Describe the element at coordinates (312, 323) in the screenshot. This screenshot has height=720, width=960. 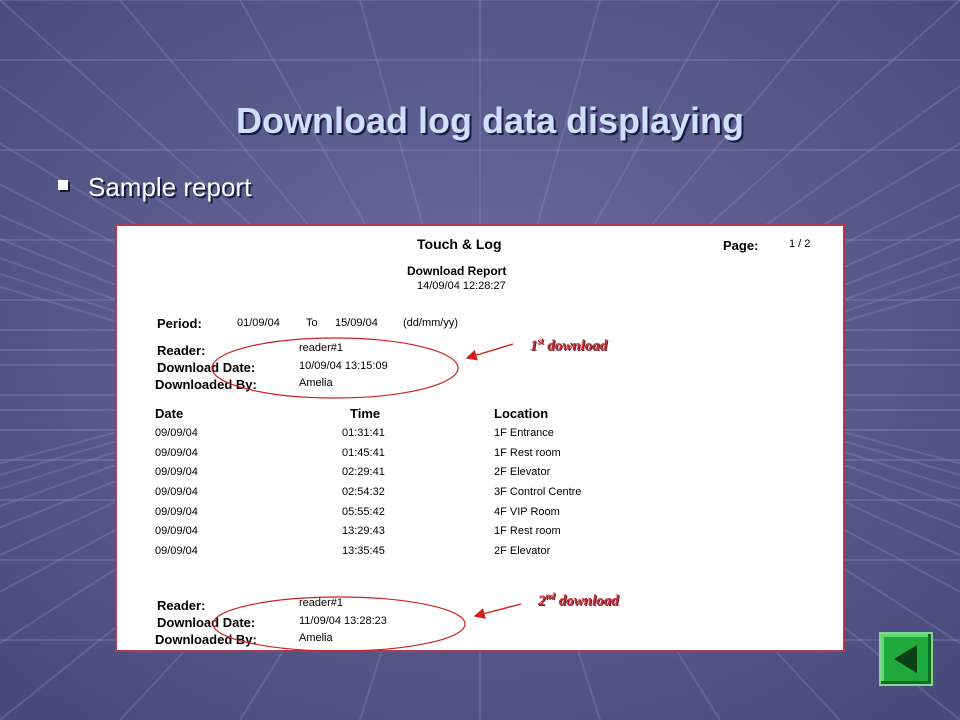
I see `period-to-word: To` at that location.